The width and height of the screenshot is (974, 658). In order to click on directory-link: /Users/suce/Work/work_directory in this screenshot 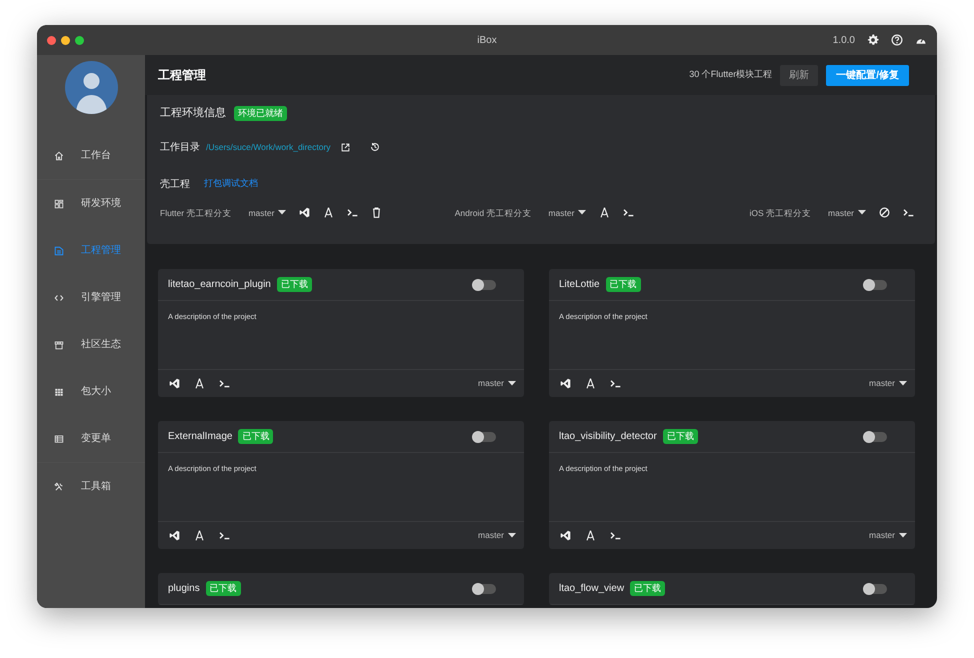, I will do `click(268, 147)`.